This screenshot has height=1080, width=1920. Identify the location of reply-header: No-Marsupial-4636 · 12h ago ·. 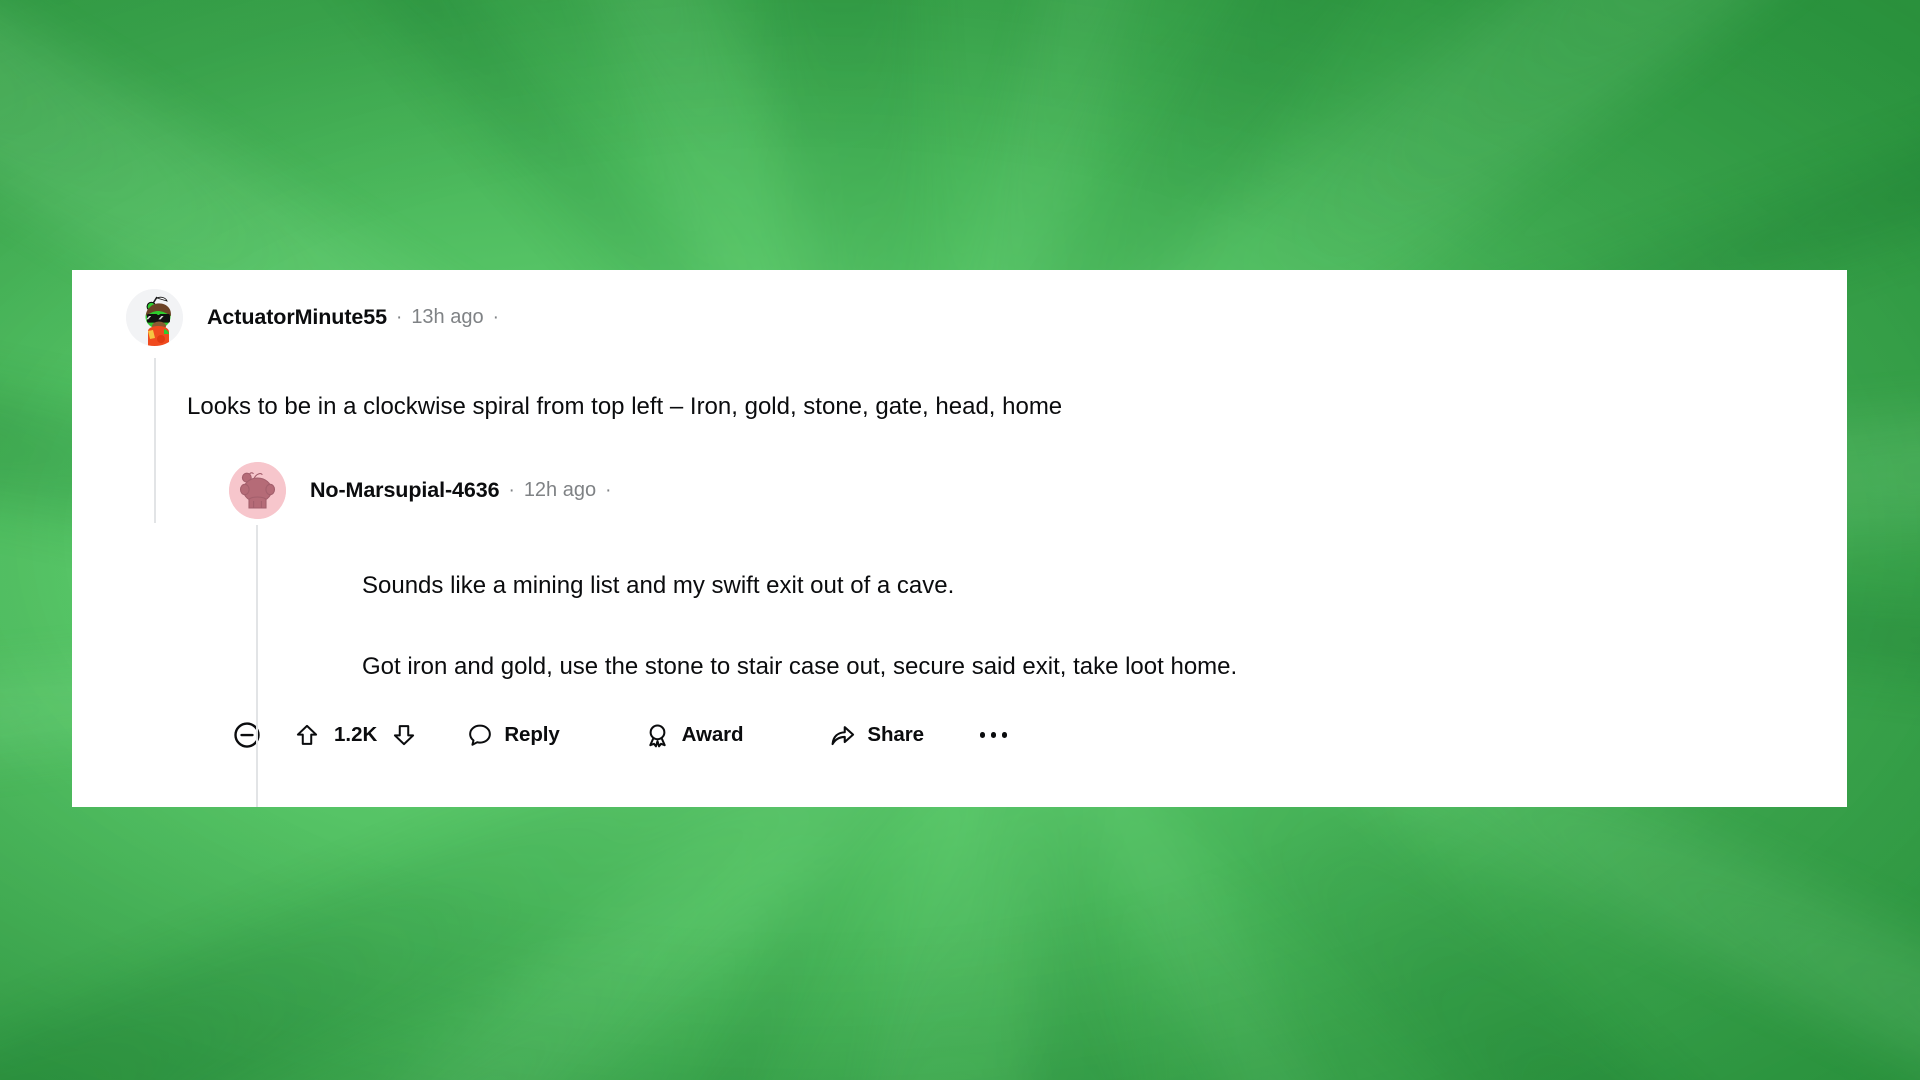
(420, 490).